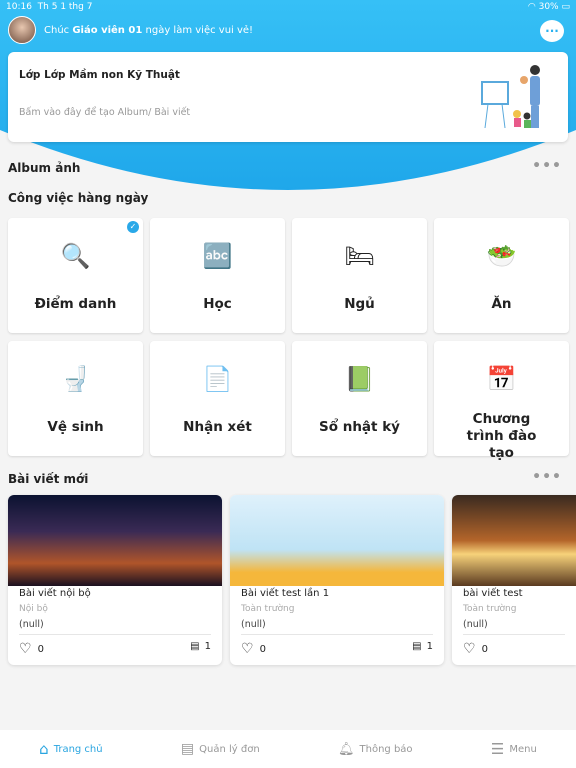 This screenshot has height=768, width=576. Describe the element at coordinates (48, 479) in the screenshot. I see `posts-section-title: Bài viết mới` at that location.